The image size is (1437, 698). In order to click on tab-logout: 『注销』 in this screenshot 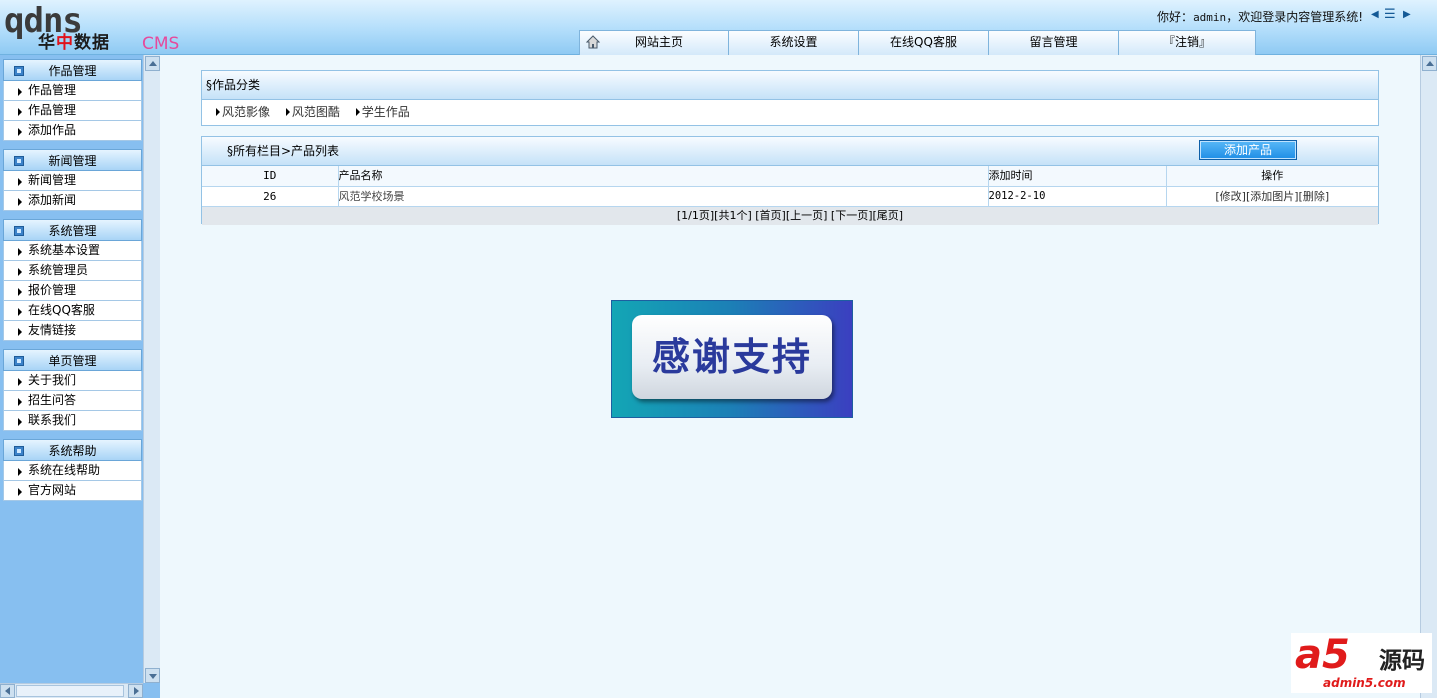, I will do `click(1187, 42)`.